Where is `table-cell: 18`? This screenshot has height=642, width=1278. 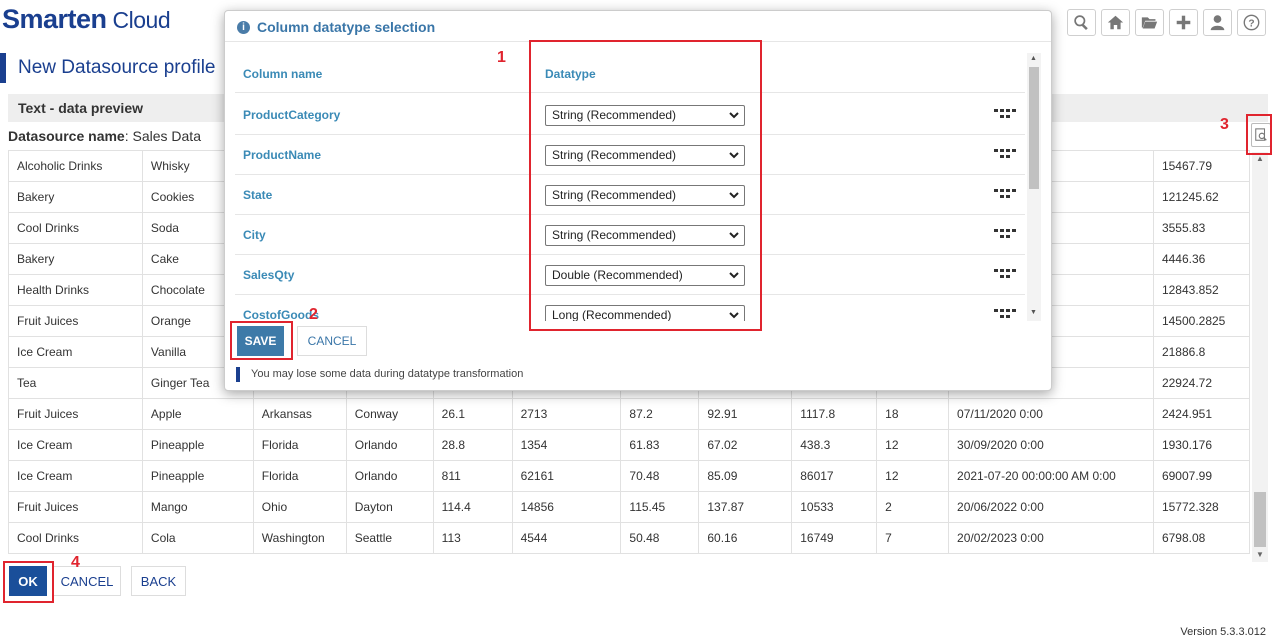 table-cell: 18 is located at coordinates (913, 414).